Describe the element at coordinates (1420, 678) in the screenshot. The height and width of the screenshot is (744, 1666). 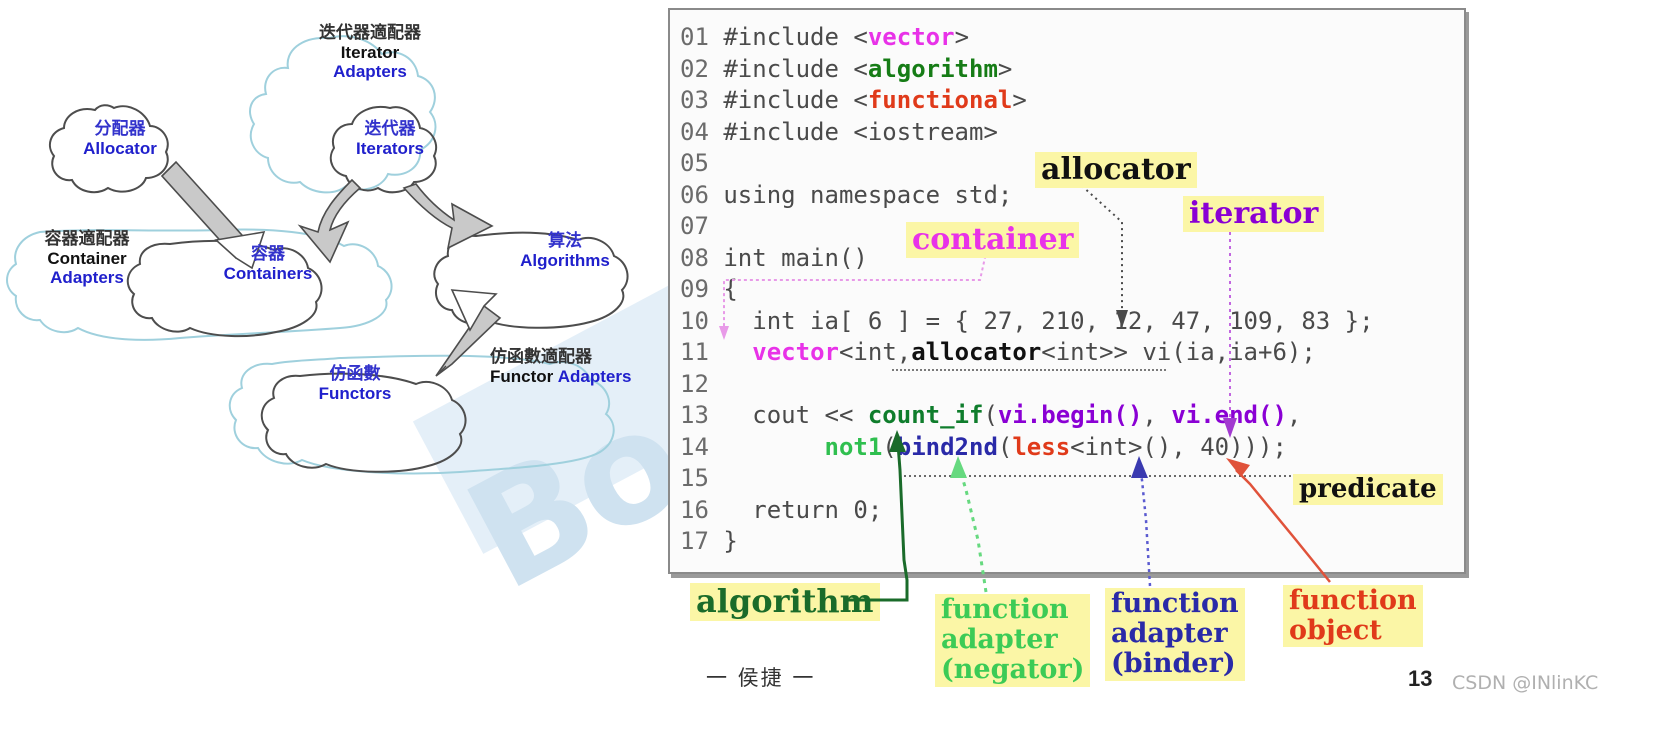
I see `page-number: 13` at that location.